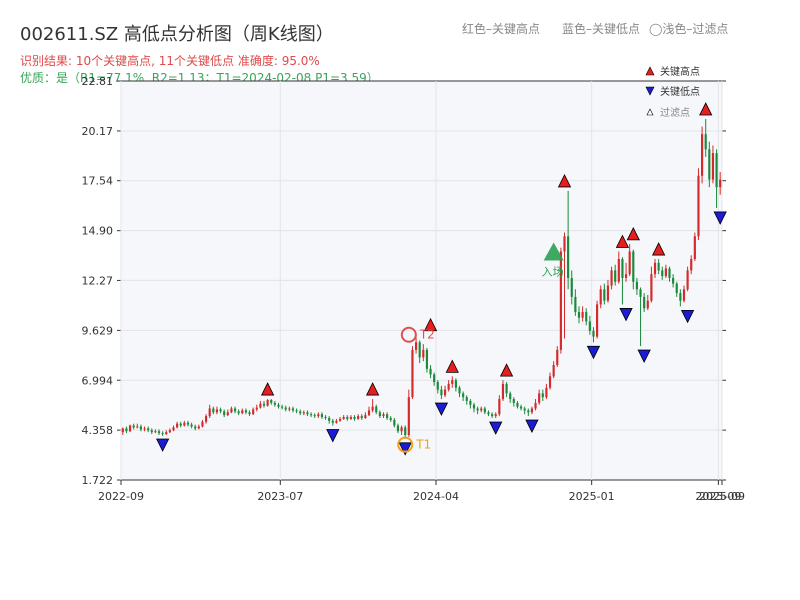  Describe the element at coordinates (98, 181) in the screenshot. I see `y-tick-label: 17.54` at that location.